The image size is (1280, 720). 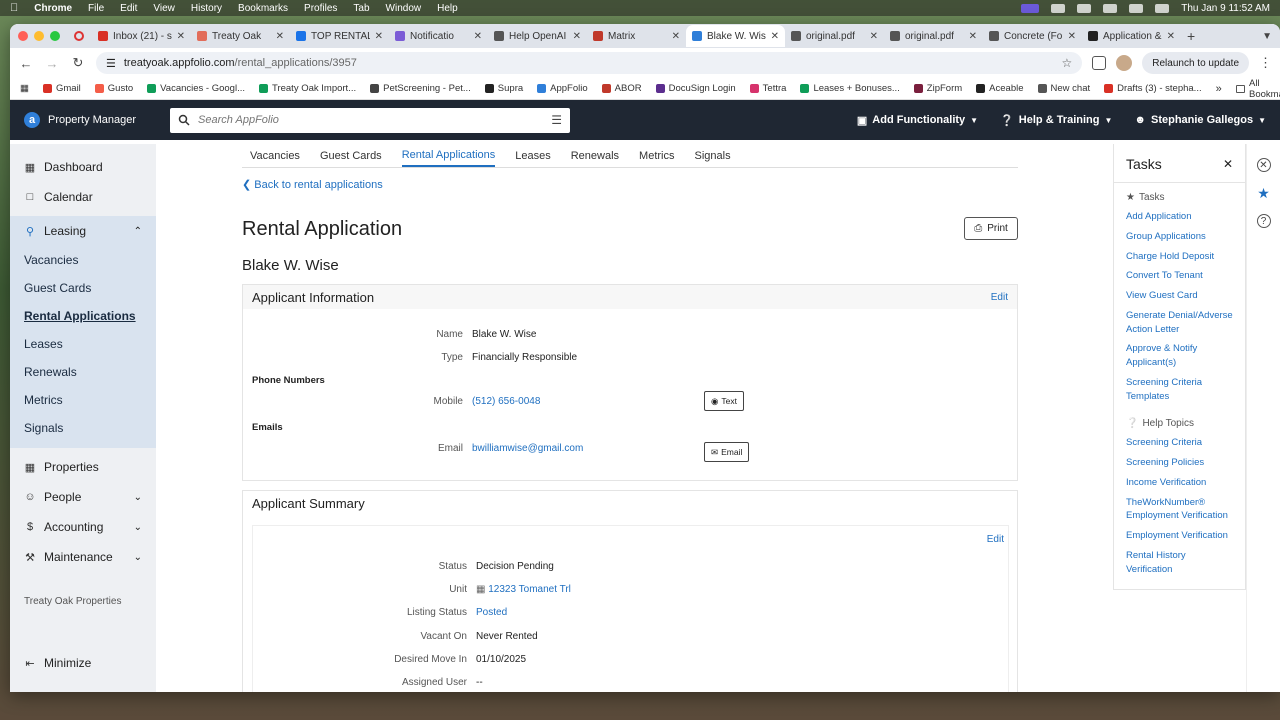 I want to click on task-link: Group Applications, so click(x=1179, y=237).